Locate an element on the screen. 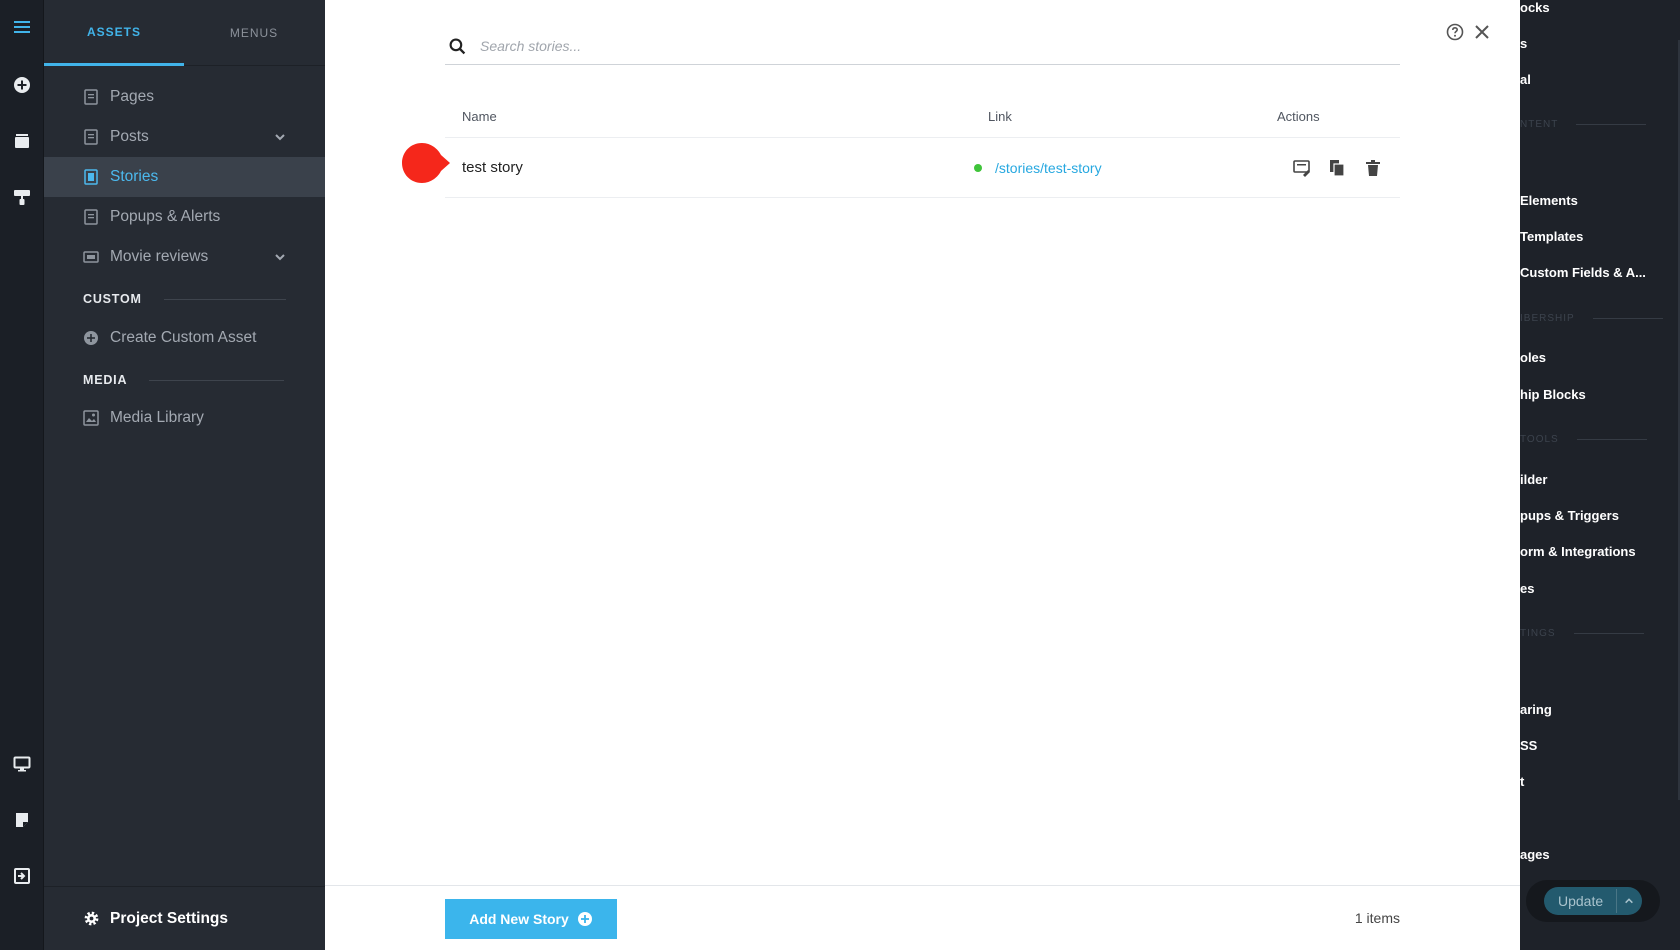 Image resolution: width=1680 pixels, height=950 pixels. sidebar-item-label: Posts is located at coordinates (129, 136).